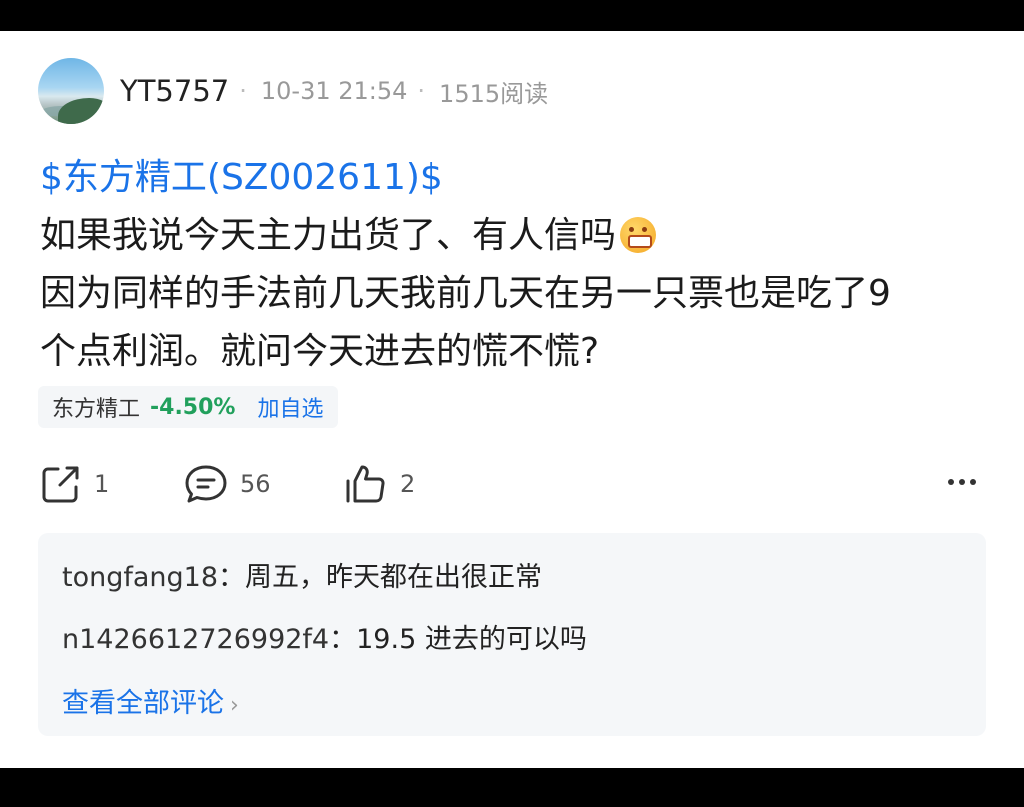 This screenshot has width=1024, height=807. Describe the element at coordinates (102, 484) in the screenshot. I see `share-count: 1` at that location.